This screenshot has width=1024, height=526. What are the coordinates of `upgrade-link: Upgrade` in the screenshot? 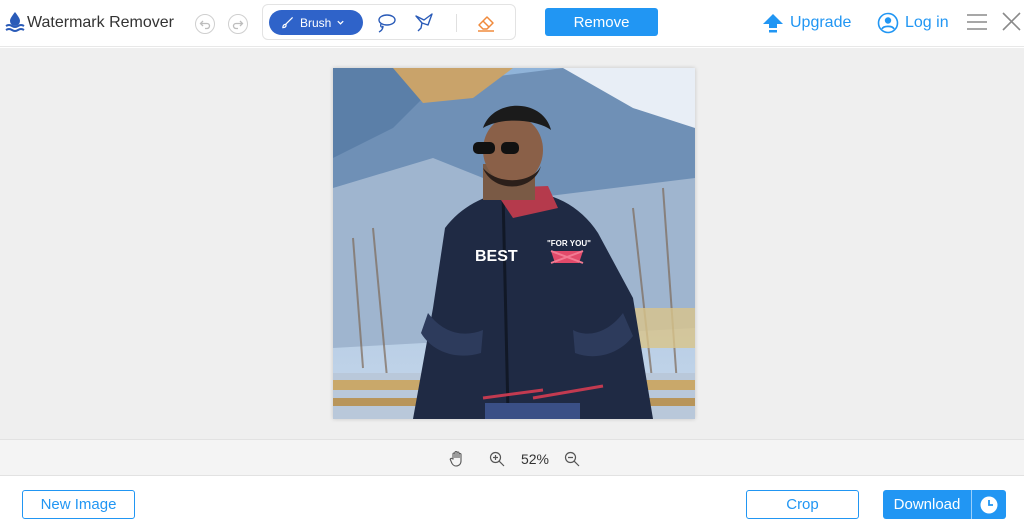 It's located at (806, 23).